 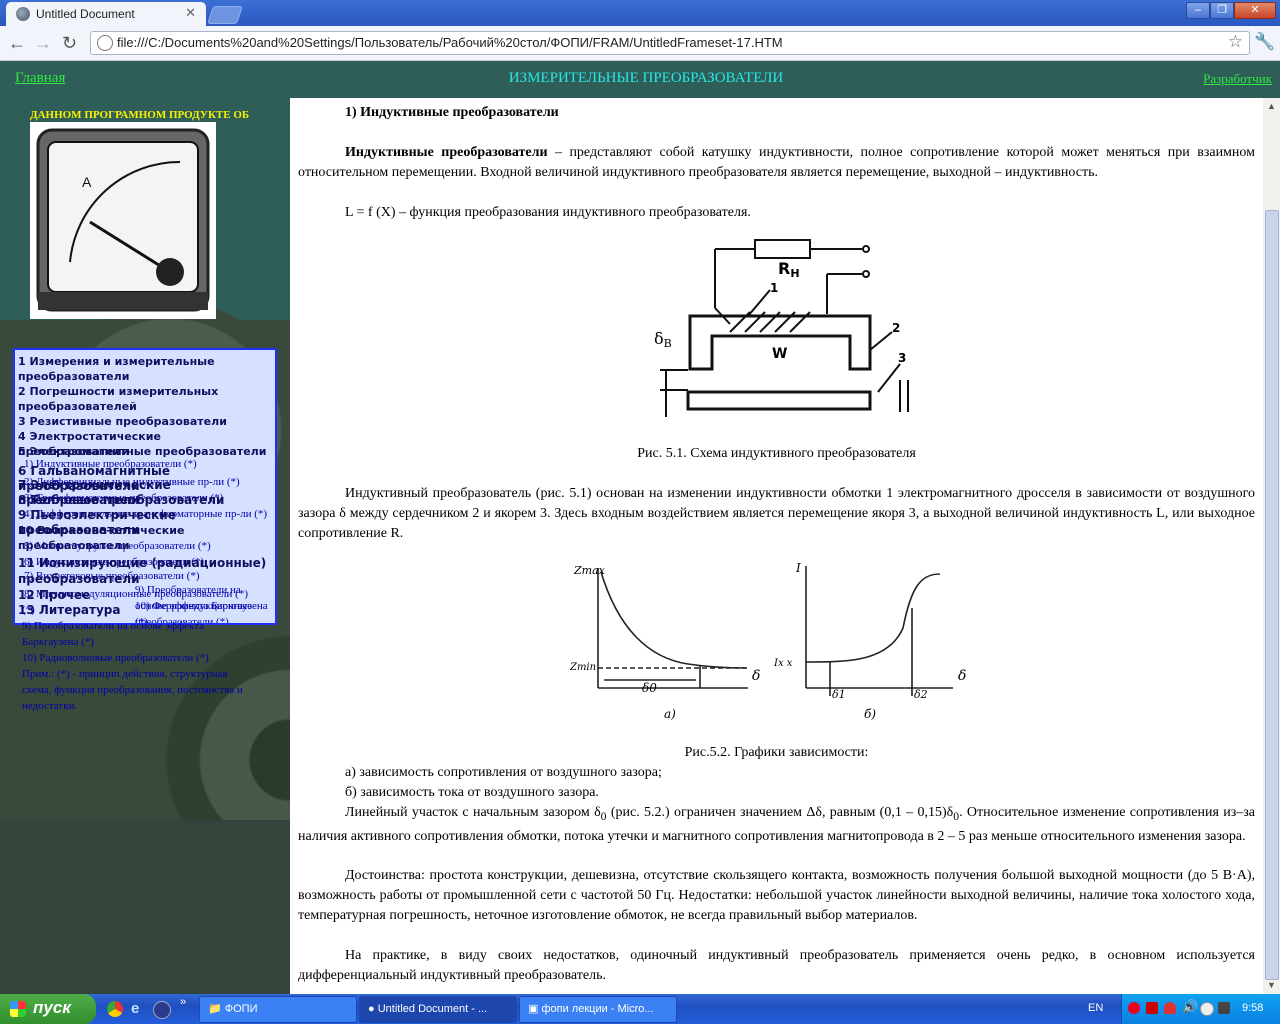 I want to click on submenu-overflow: недостатки., so click(x=50, y=706).